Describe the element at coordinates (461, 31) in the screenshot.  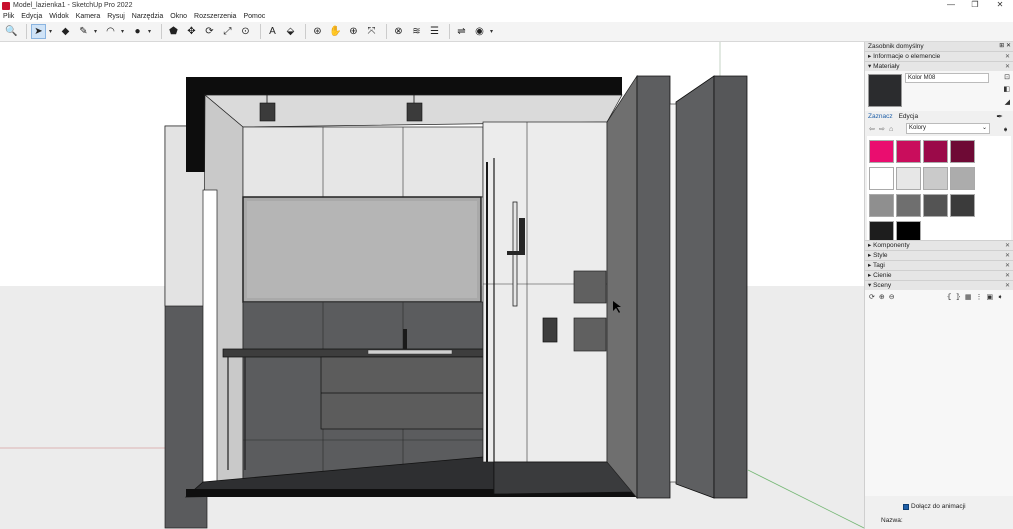
I see `trimble-connect-icon: ⇌` at that location.